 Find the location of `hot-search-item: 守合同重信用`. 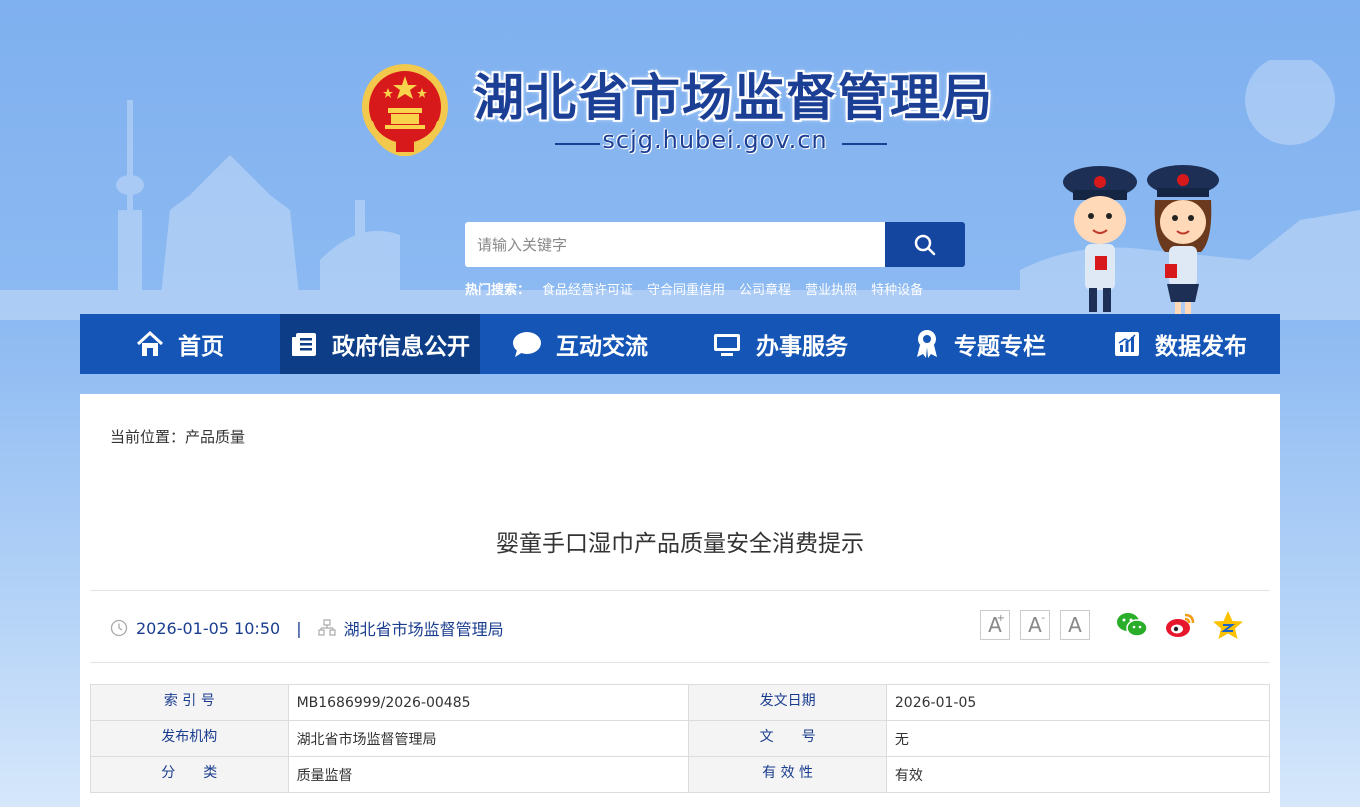

hot-search-item: 守合同重信用 is located at coordinates (686, 288).